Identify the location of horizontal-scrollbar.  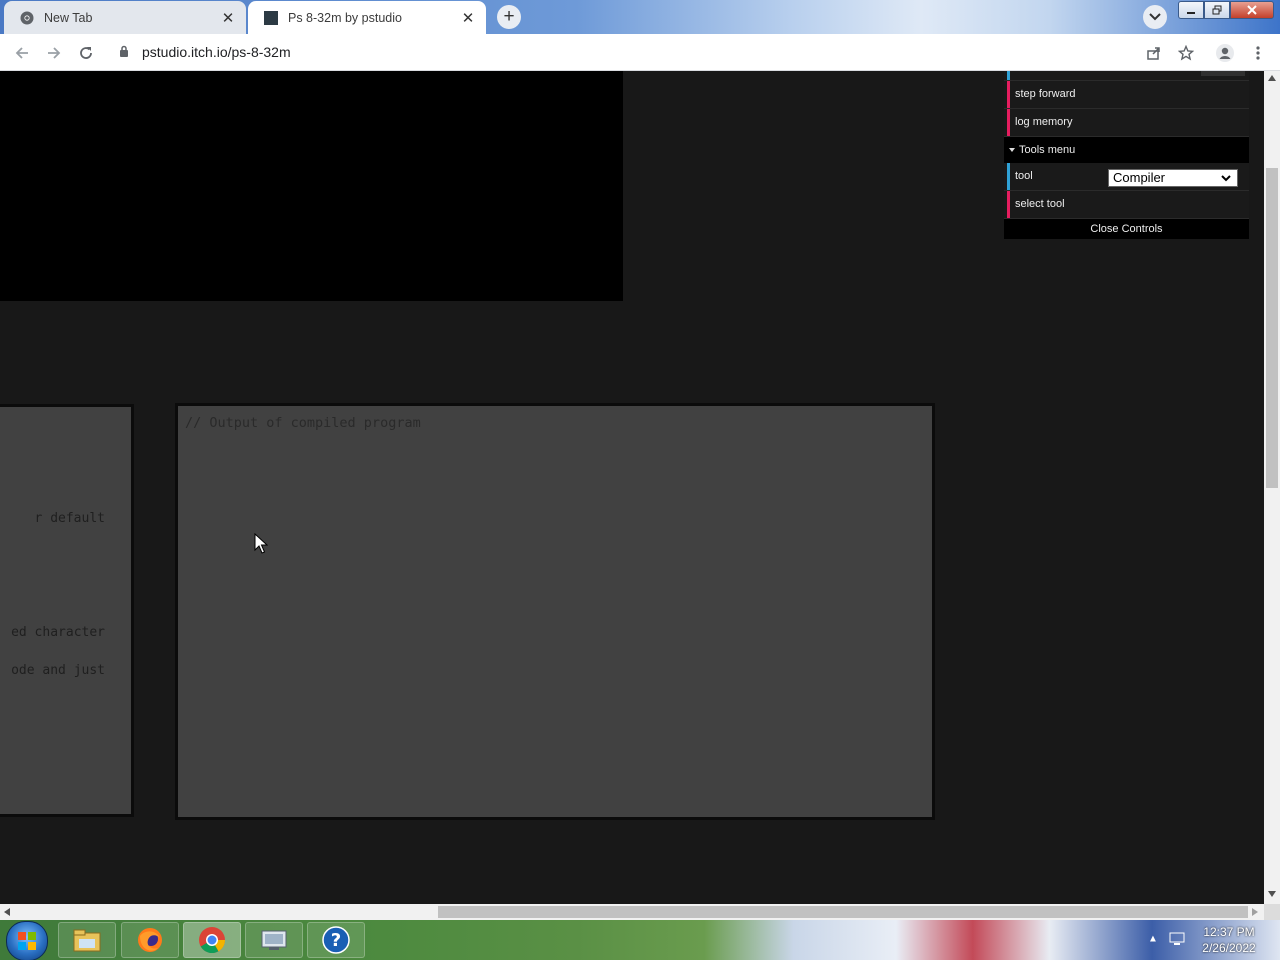
(632, 912).